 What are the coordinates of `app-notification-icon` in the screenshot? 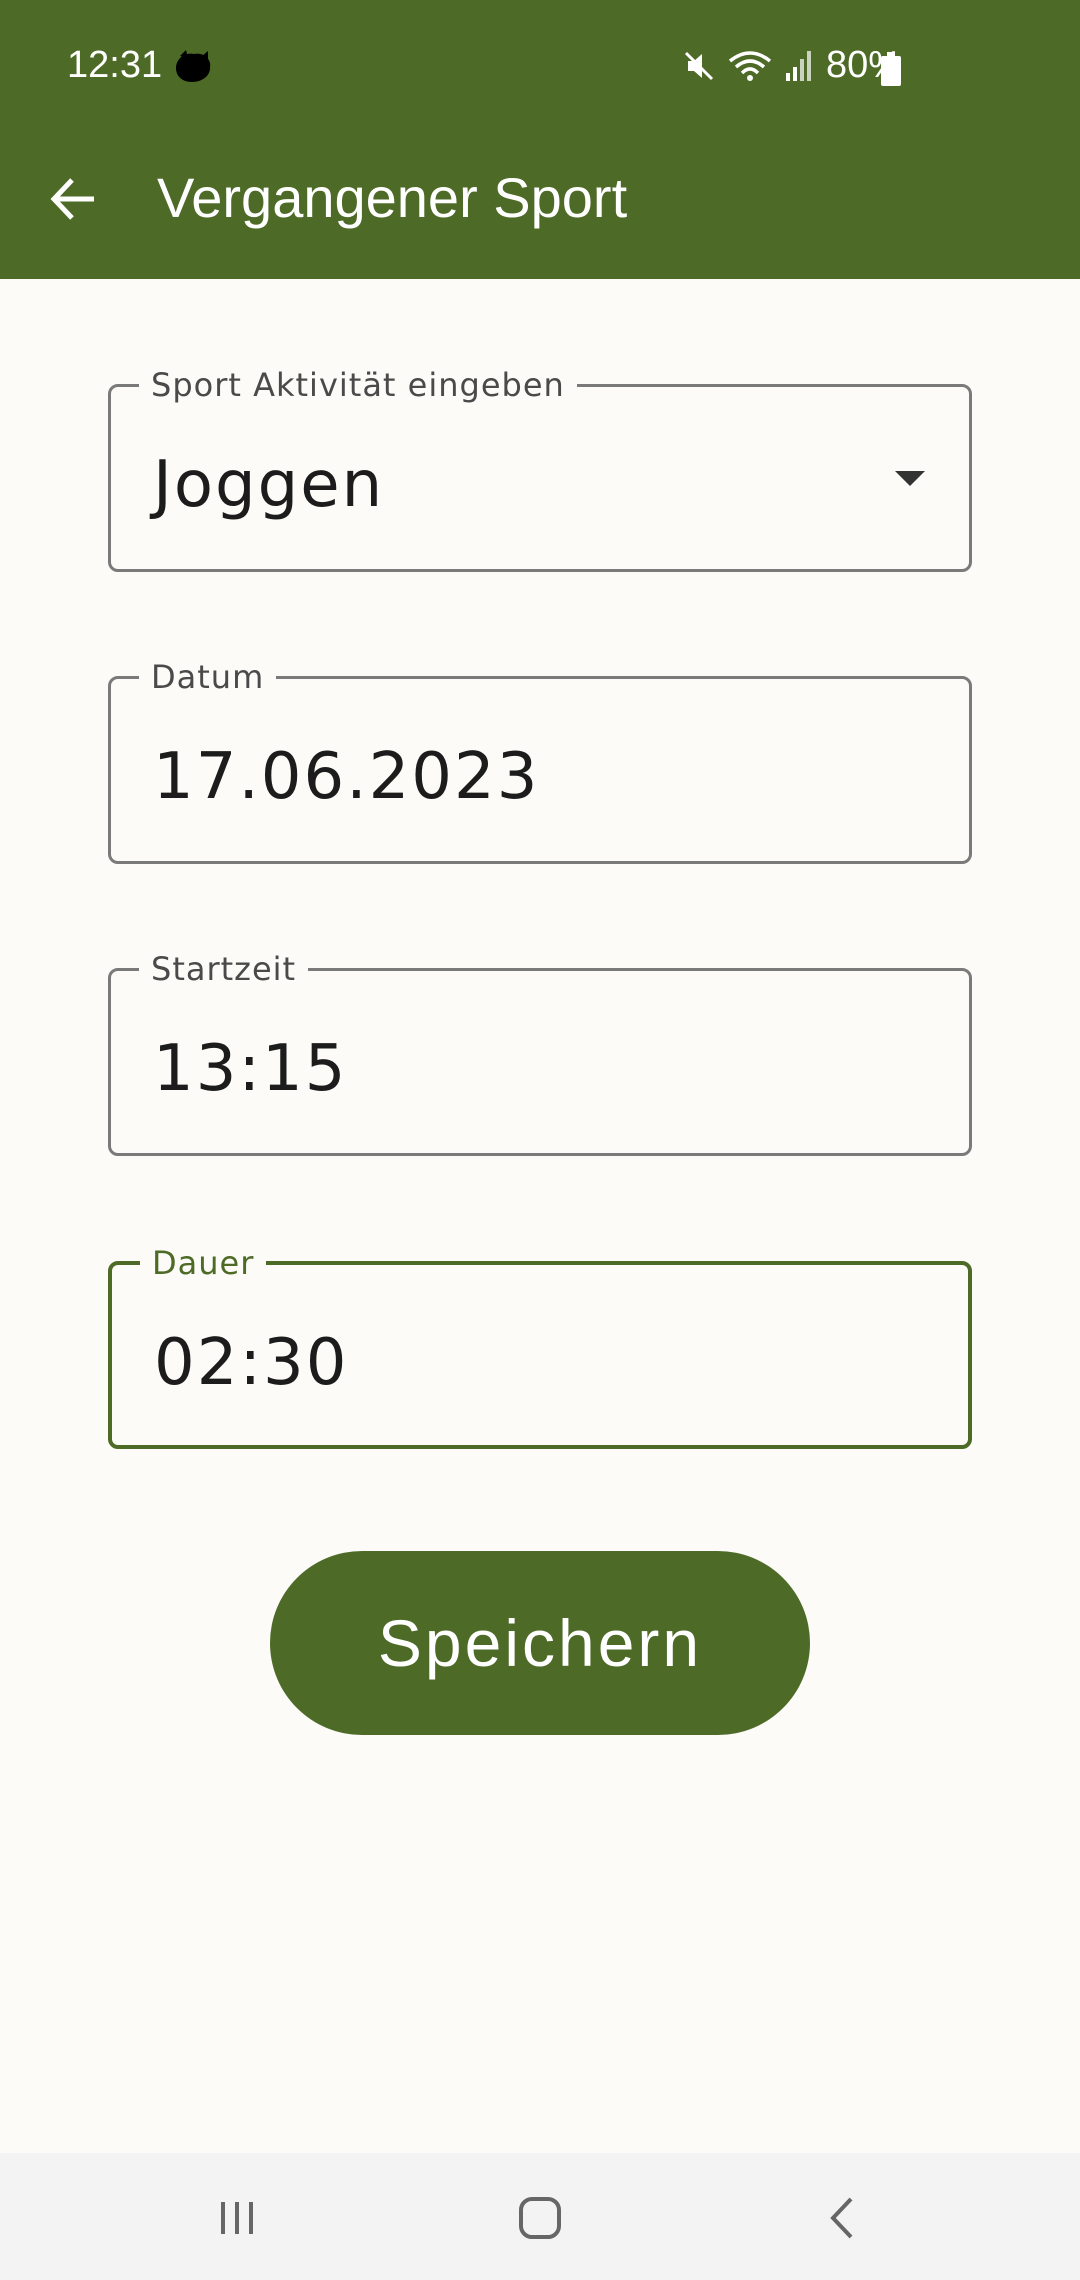 It's located at (193, 66).